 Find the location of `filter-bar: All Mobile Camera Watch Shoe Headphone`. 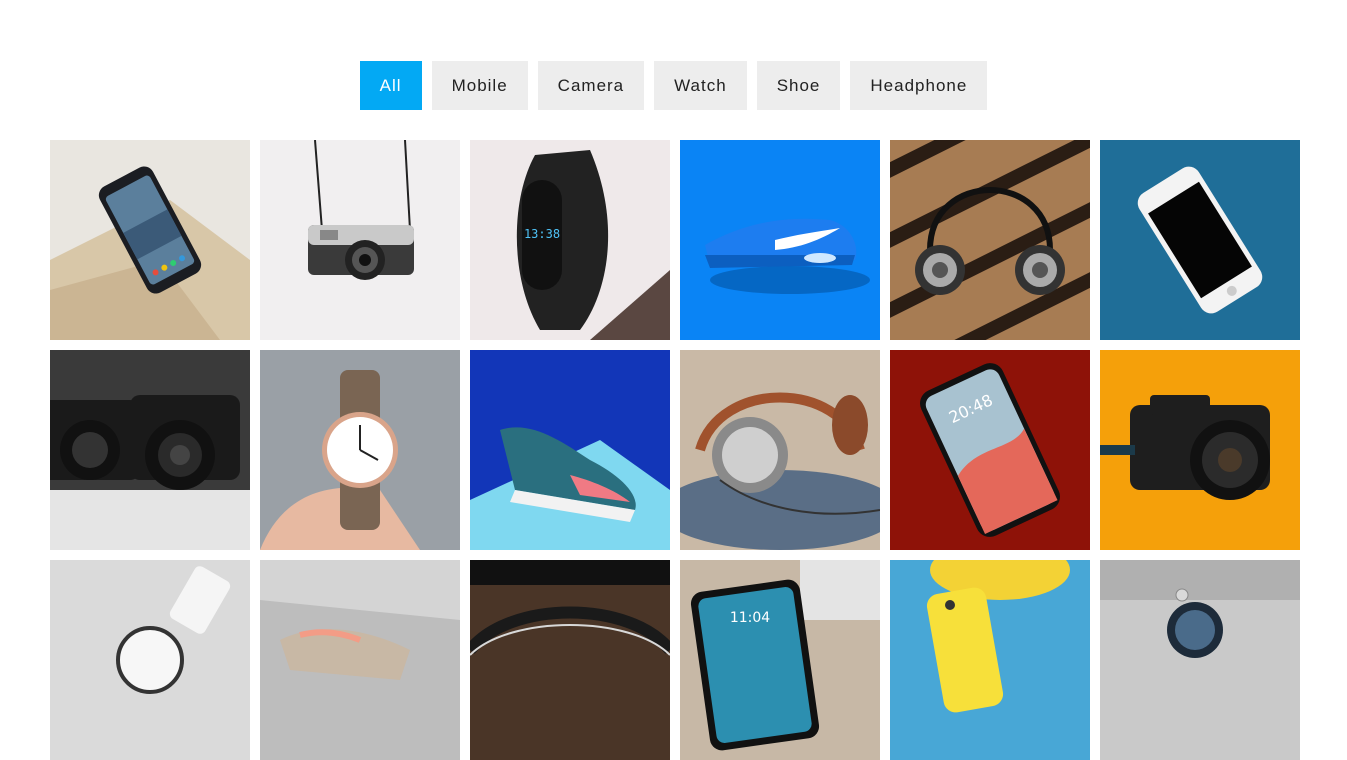

filter-bar: All Mobile Camera Watch Shoe Headphone is located at coordinates (673, 85).